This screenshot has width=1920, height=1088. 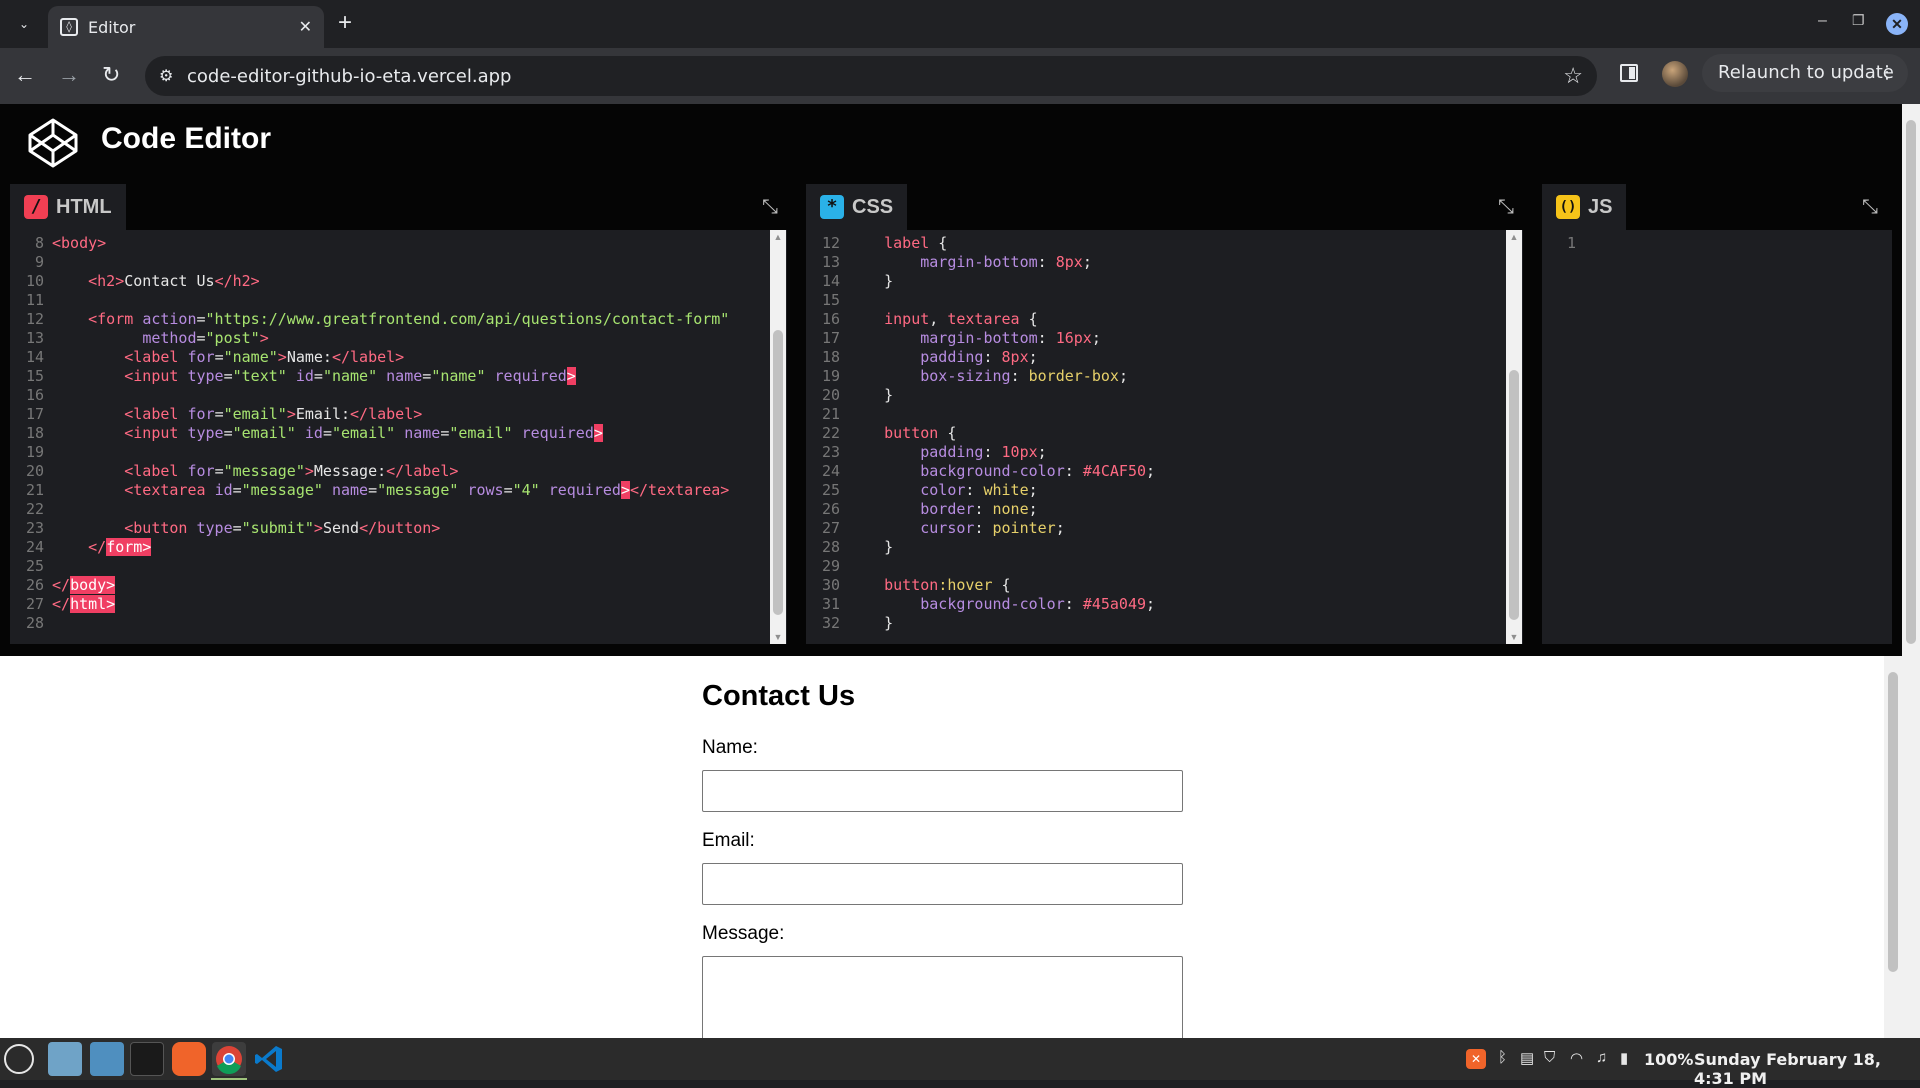 What do you see at coordinates (1069, 262) in the screenshot?
I see `code-token: 8px` at bounding box center [1069, 262].